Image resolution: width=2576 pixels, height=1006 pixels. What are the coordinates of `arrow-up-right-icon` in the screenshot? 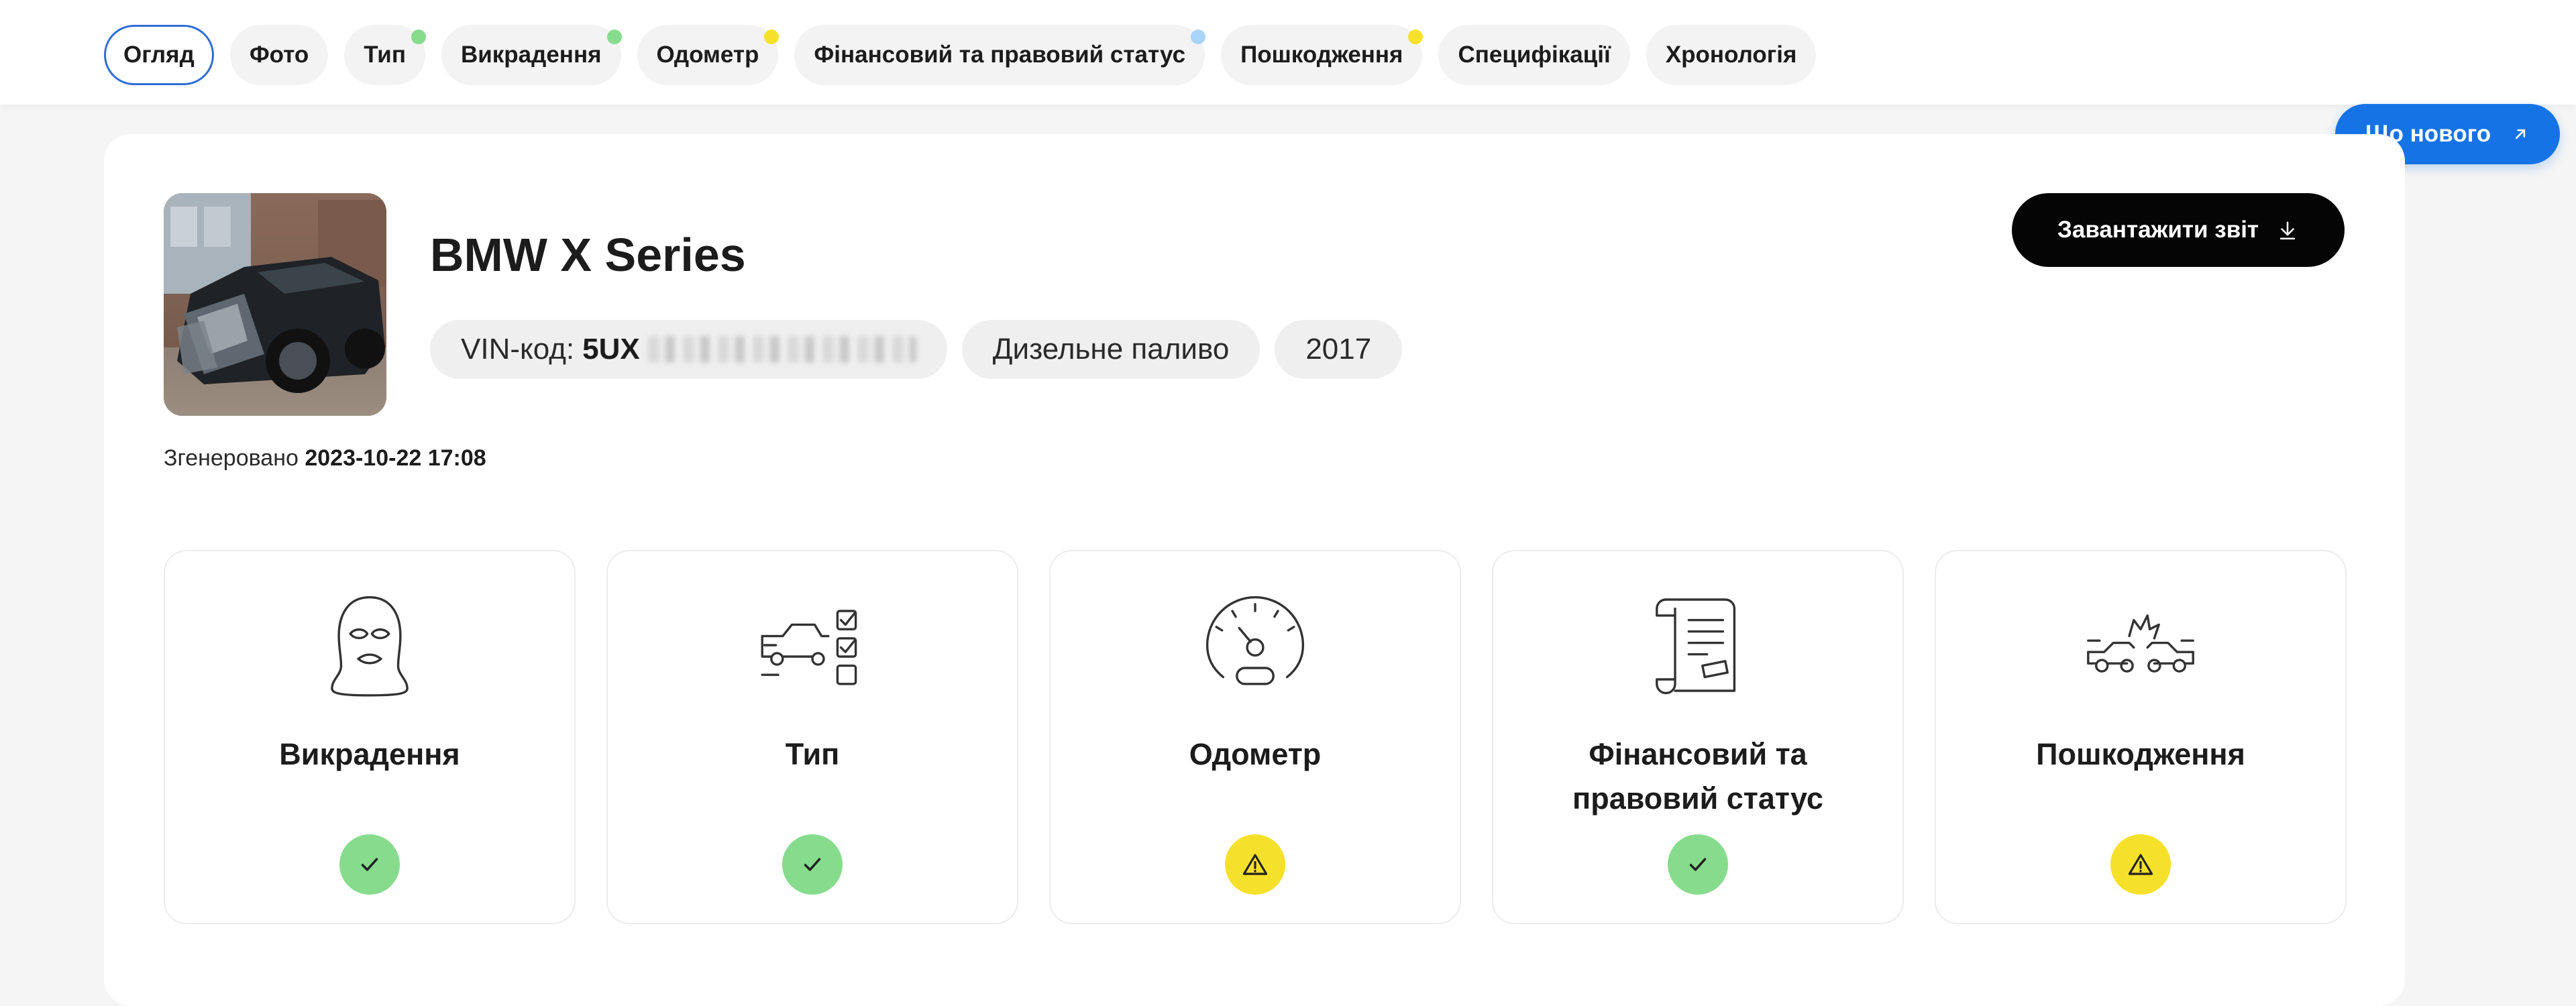 It's located at (2520, 134).